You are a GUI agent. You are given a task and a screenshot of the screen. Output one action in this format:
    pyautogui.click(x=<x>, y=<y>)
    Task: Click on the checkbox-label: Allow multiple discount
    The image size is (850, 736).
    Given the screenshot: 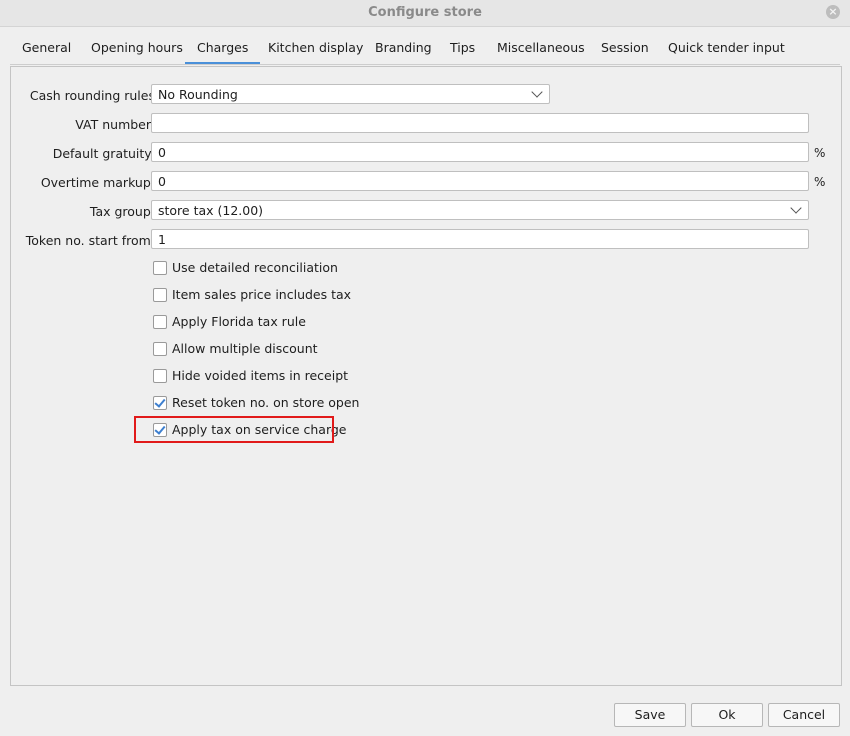 What is the action you would take?
    pyautogui.click(x=245, y=348)
    